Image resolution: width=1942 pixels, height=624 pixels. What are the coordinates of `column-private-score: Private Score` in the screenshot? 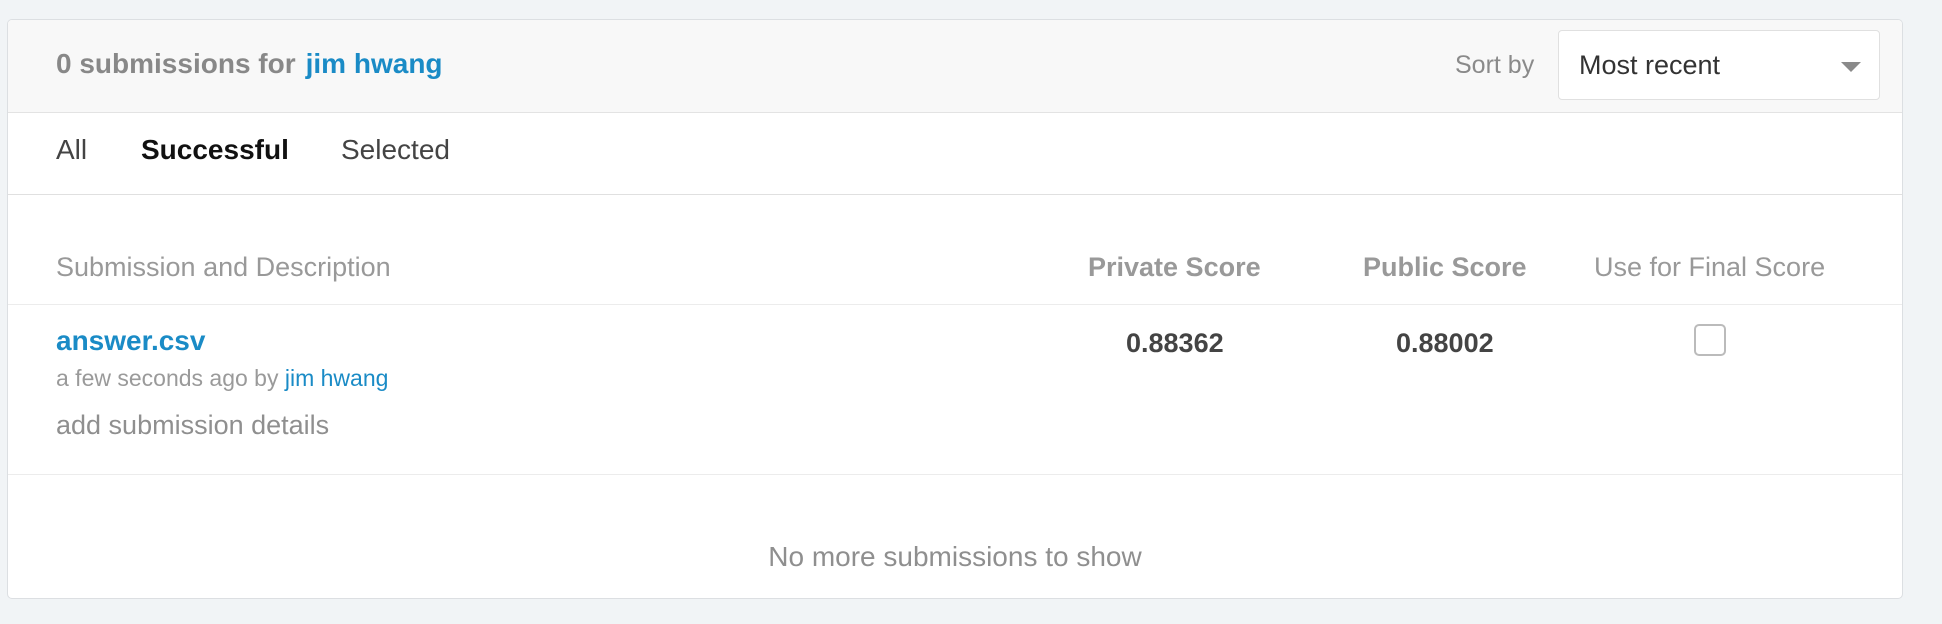 It's located at (1174, 267).